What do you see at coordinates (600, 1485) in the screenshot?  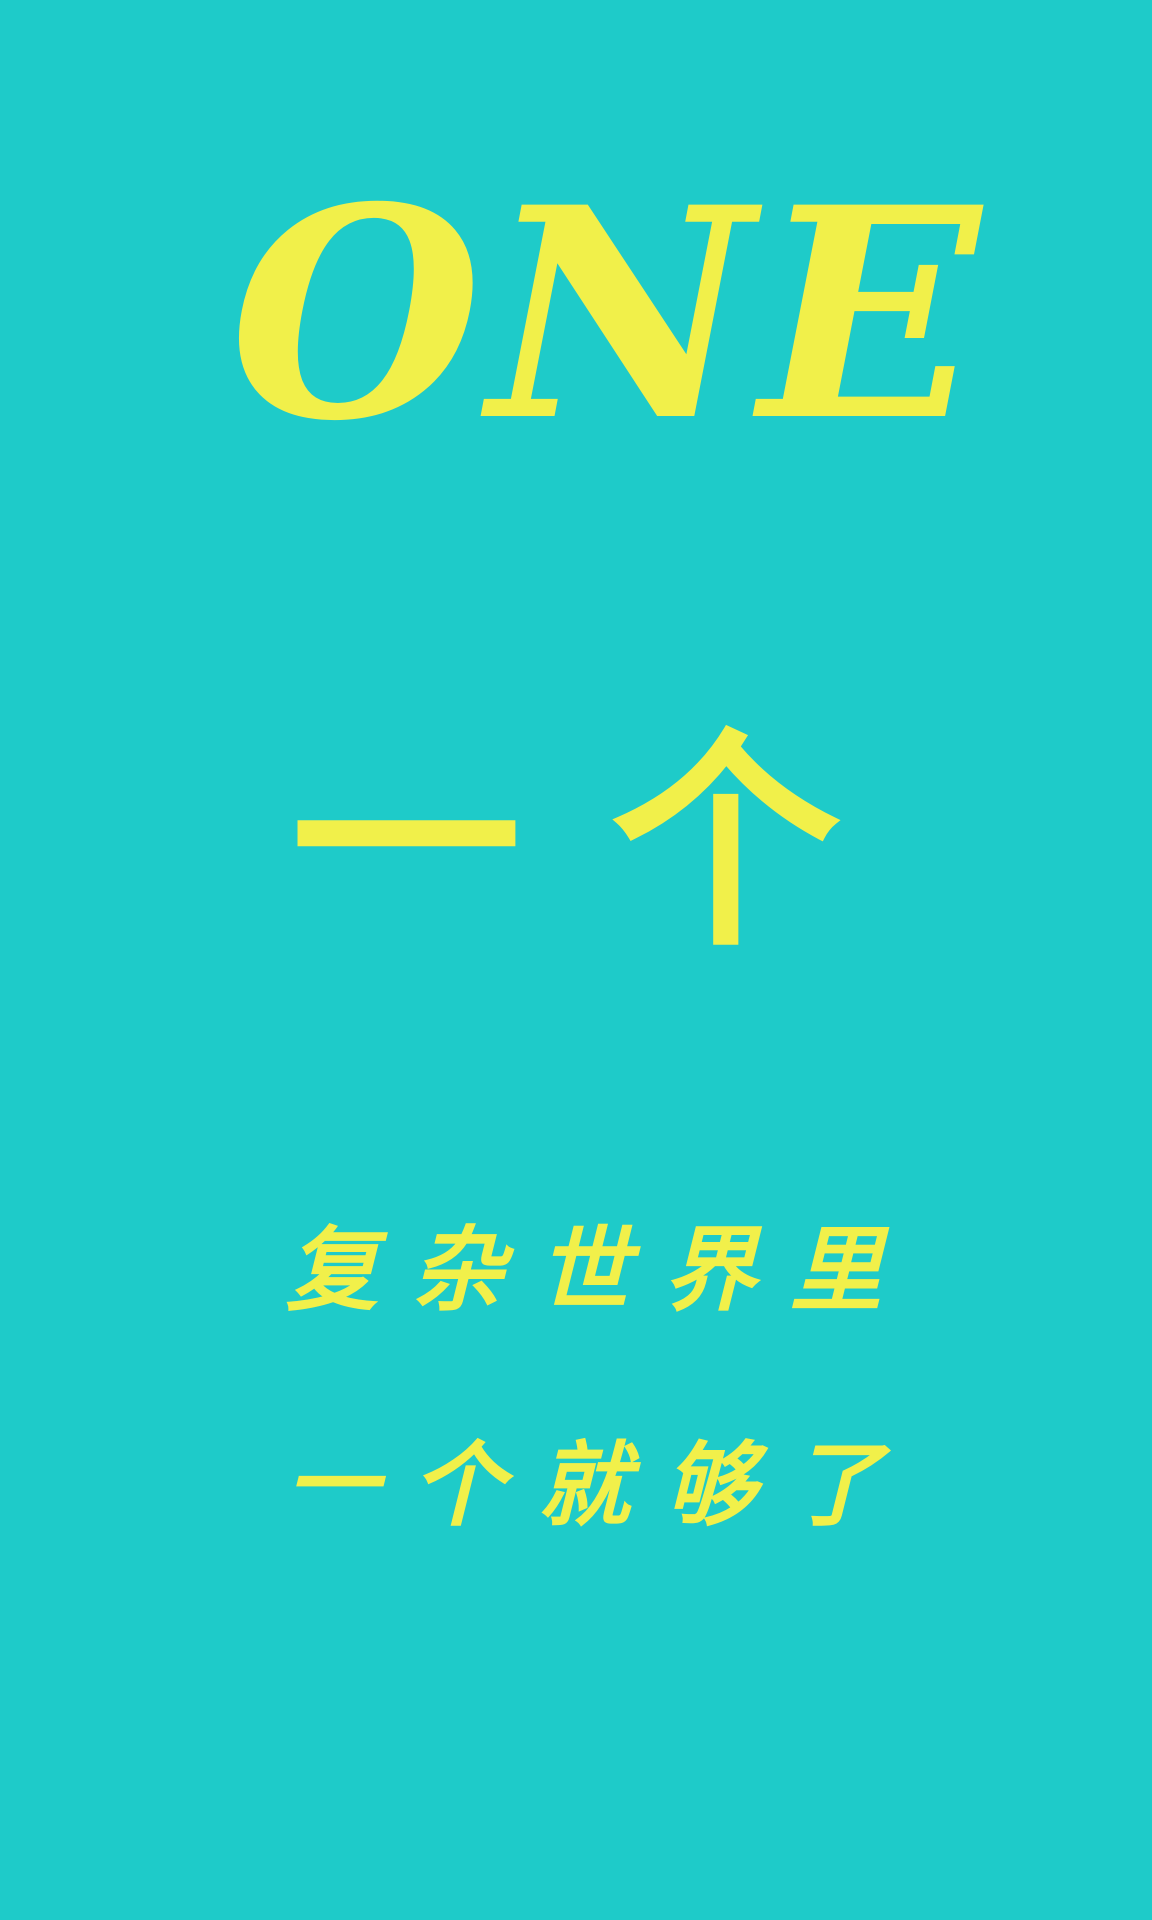 I see `slogan-line-2: 一个就够了` at bounding box center [600, 1485].